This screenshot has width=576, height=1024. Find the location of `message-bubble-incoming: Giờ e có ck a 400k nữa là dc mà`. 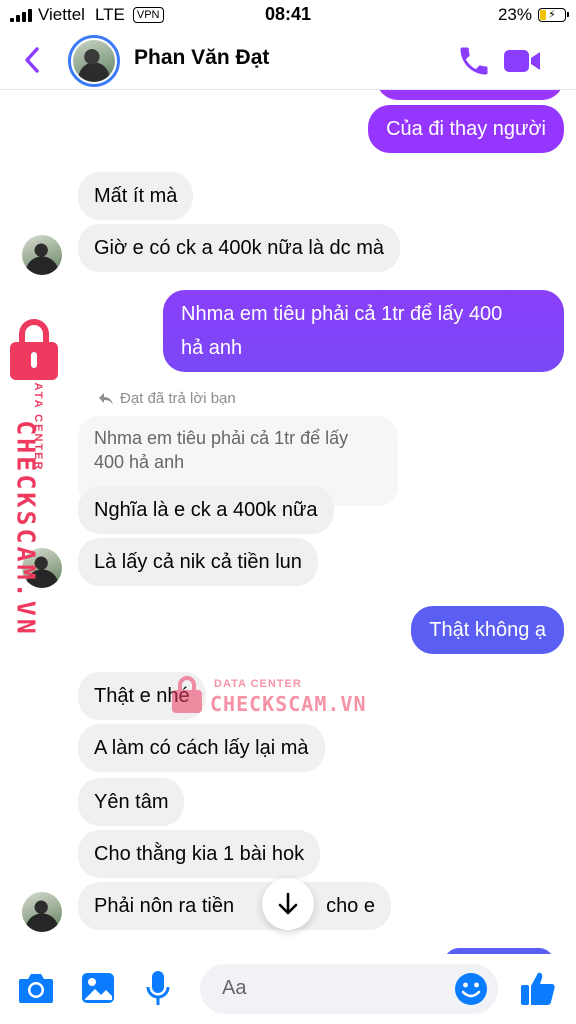

message-bubble-incoming: Giờ e có ck a 400k nữa là dc mà is located at coordinates (239, 248).